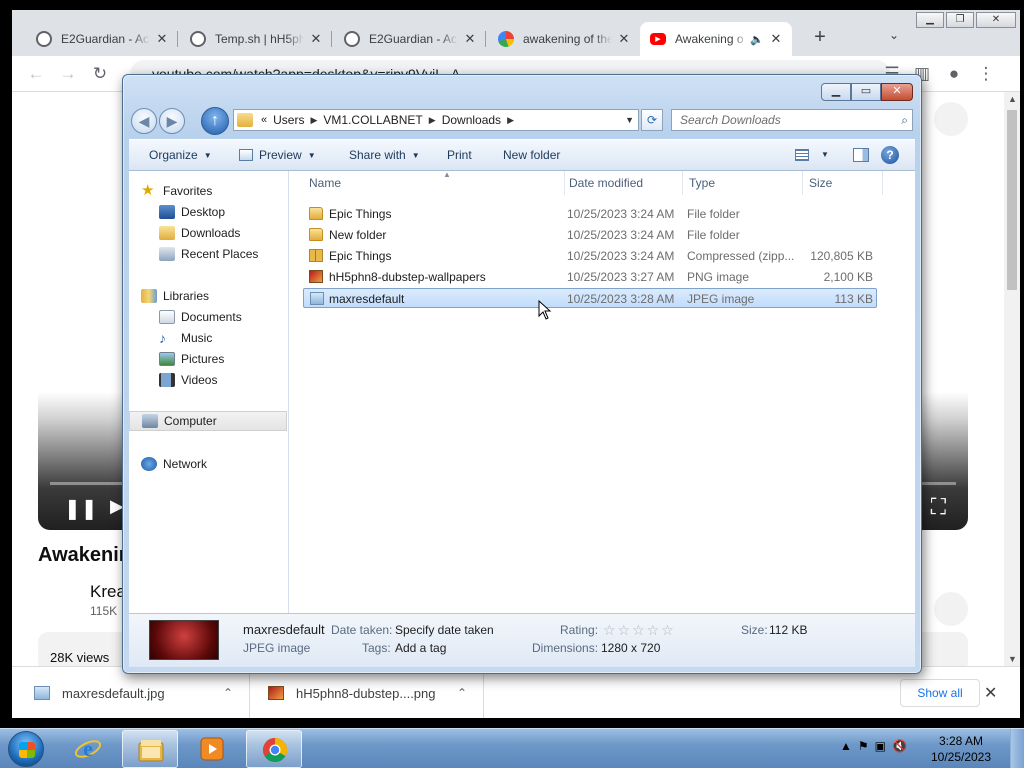  Describe the element at coordinates (961, 749) in the screenshot. I see `taskbar-clock: 3:28 AM 10/25/2023` at that location.